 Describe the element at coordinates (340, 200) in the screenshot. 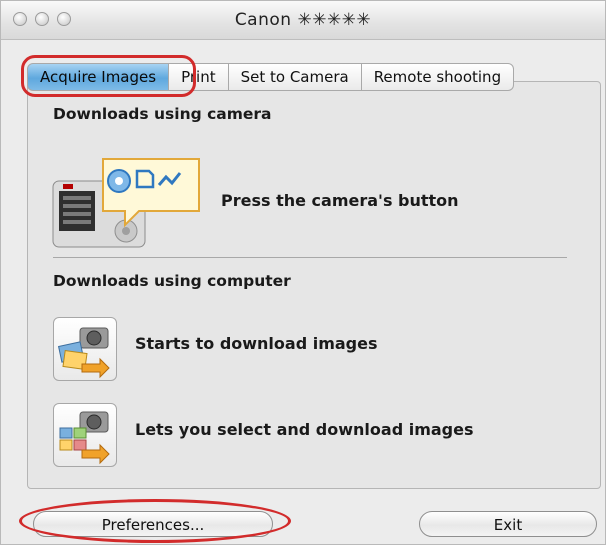

I see `camera-button-label: Press the camera's button` at that location.